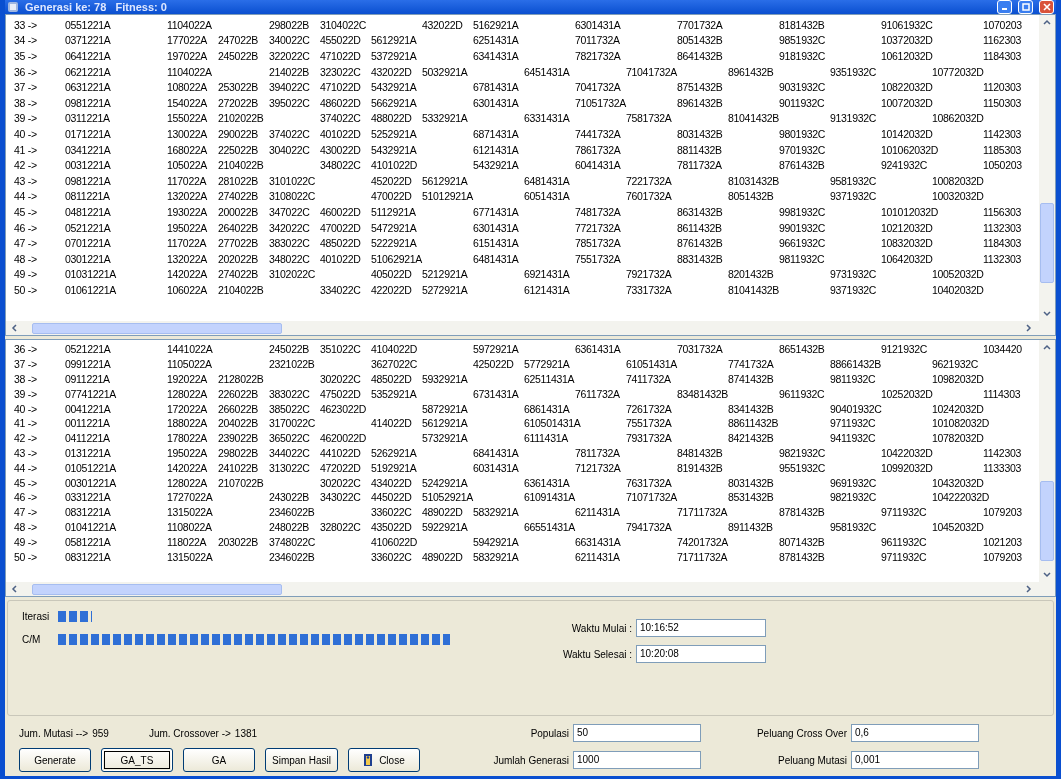 This screenshot has height=779, width=1061. Describe the element at coordinates (496, 258) in the screenshot. I see `chromosome-code: 6481431A` at that location.